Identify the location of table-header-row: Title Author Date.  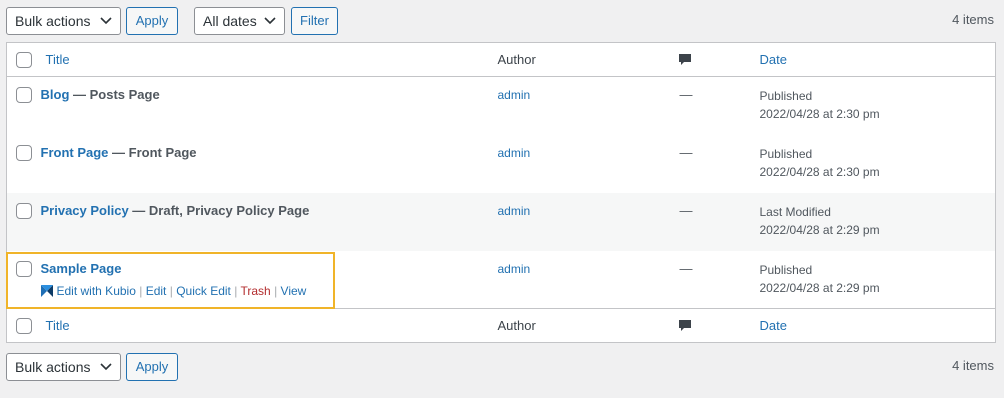
(501, 59).